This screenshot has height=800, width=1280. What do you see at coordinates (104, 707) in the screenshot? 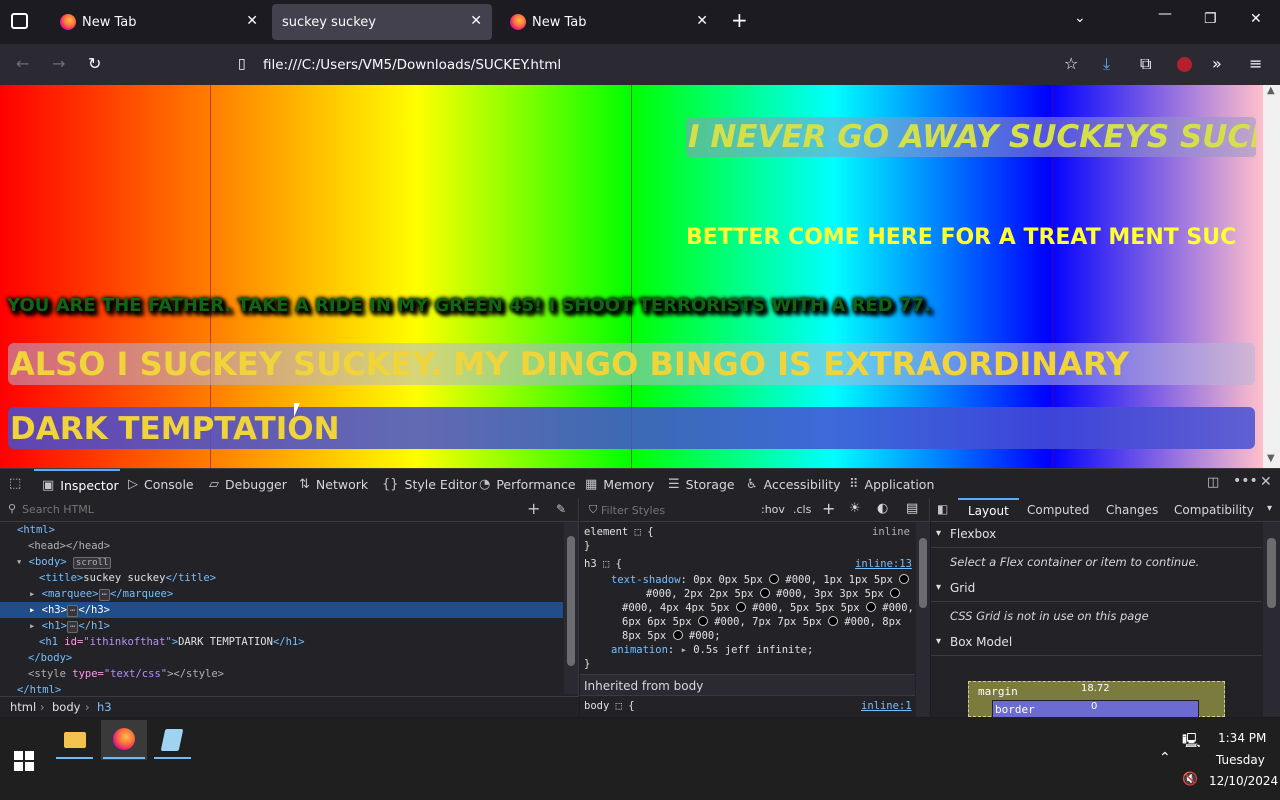
I see `breadcrumb-h3: h3` at bounding box center [104, 707].